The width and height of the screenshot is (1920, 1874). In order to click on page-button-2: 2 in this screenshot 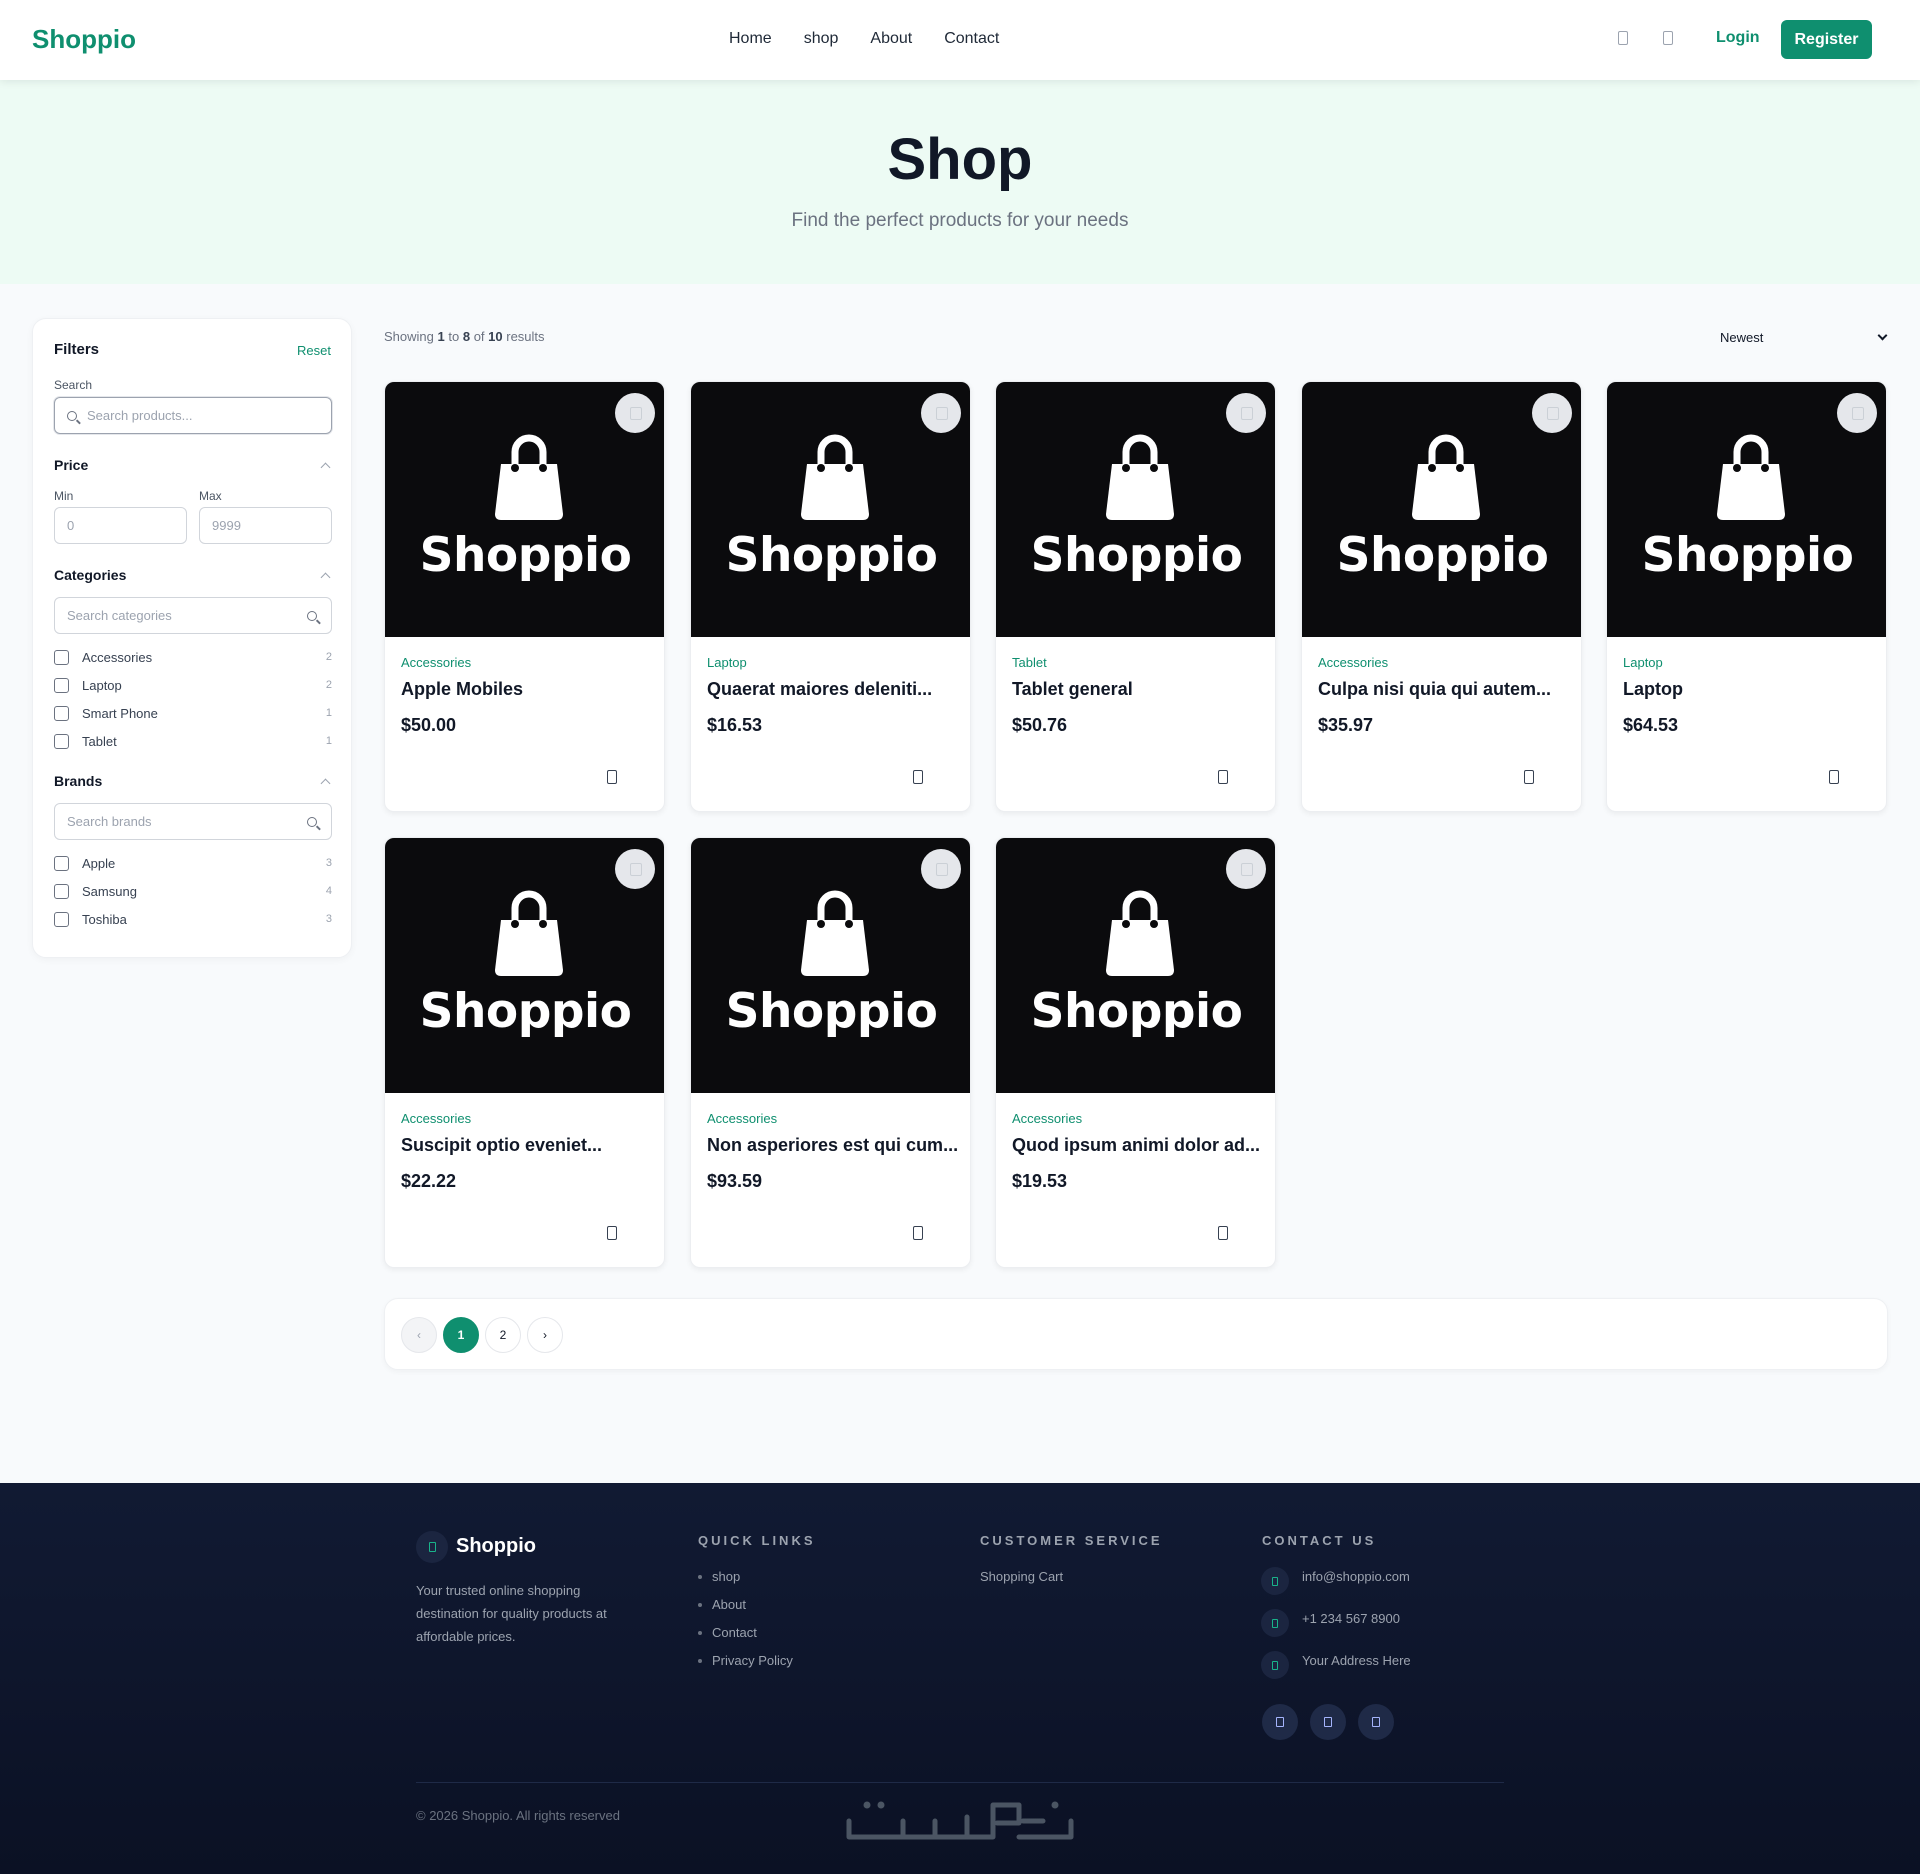, I will do `click(503, 1335)`.